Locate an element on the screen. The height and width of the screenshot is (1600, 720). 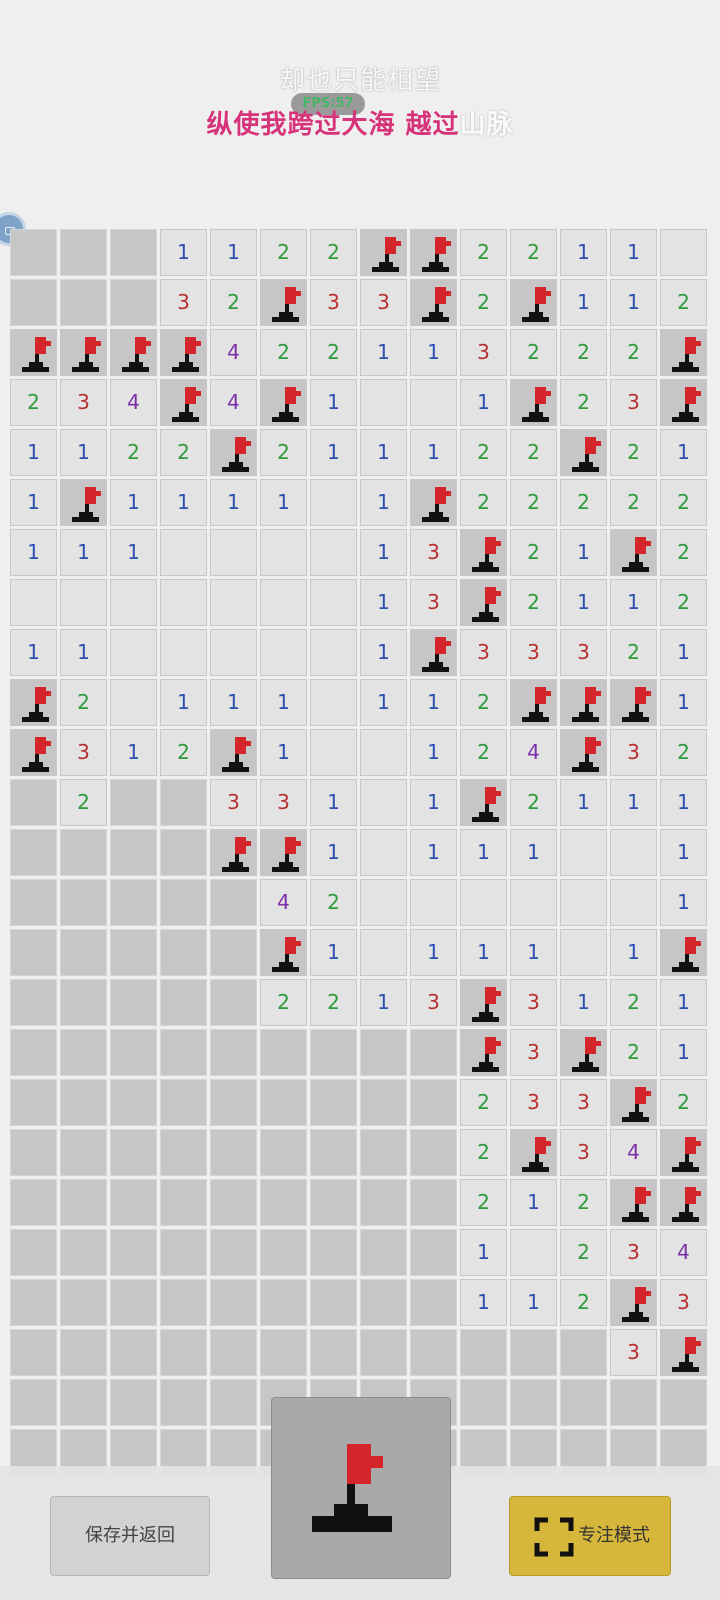
focus-mode-button: 专注模式 is located at coordinates (590, 1536).